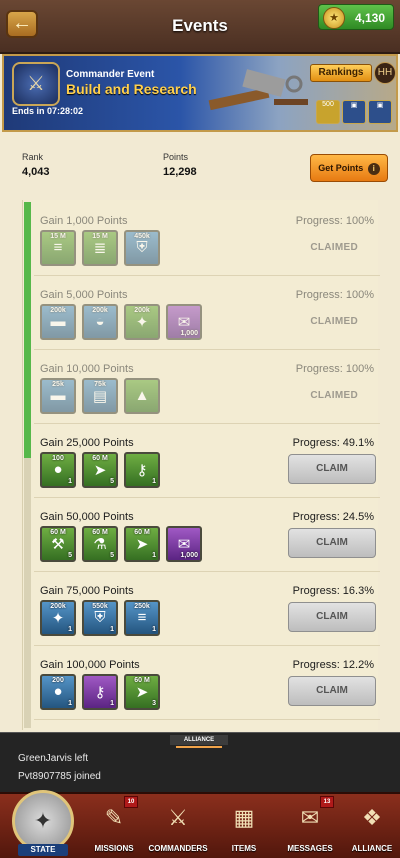 This screenshot has height=858, width=400. I want to click on points-value: 12,298, so click(180, 172).